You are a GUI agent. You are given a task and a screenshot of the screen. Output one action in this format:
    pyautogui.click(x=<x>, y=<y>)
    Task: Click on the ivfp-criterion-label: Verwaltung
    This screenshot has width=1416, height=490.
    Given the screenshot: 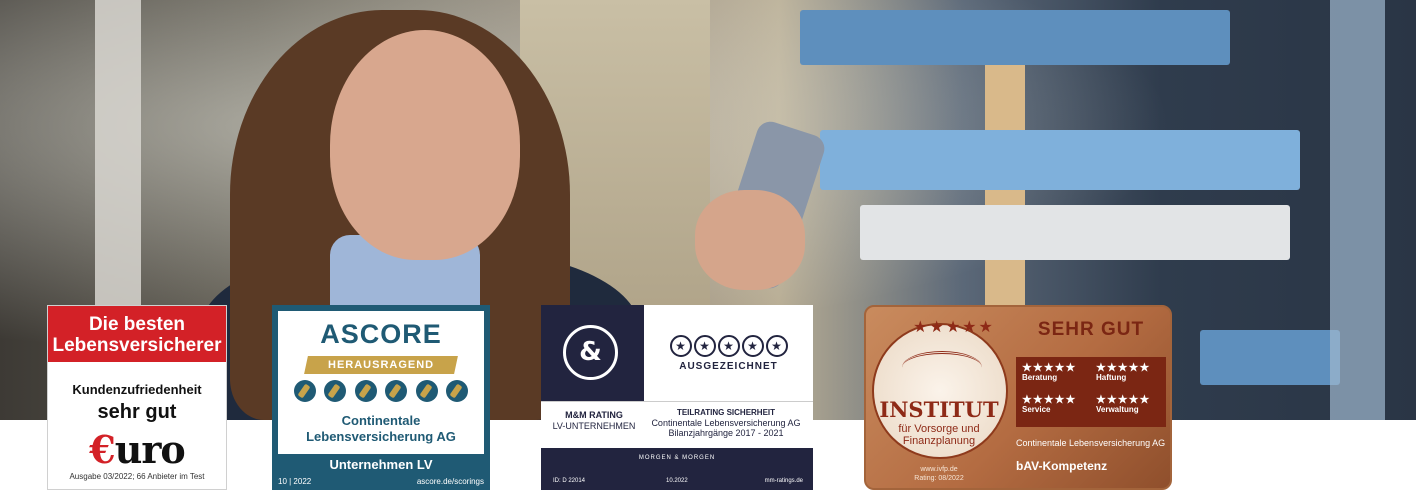 What is the action you would take?
    pyautogui.click(x=1117, y=409)
    